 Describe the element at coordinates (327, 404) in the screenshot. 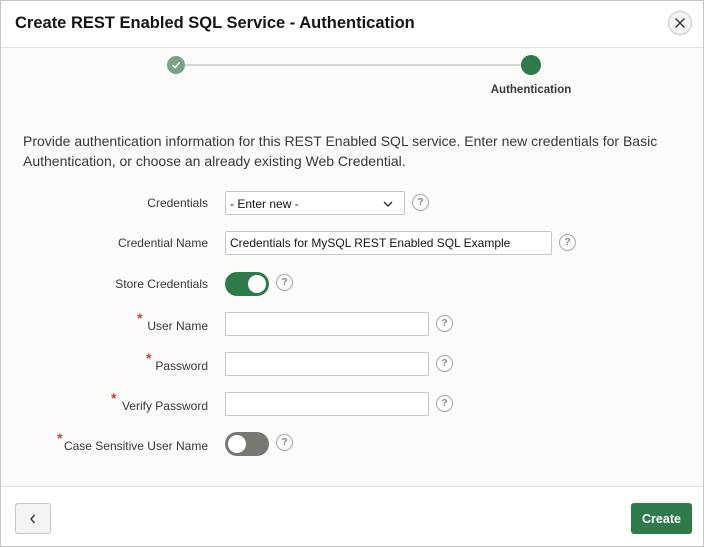

I see `verify-password-input` at that location.